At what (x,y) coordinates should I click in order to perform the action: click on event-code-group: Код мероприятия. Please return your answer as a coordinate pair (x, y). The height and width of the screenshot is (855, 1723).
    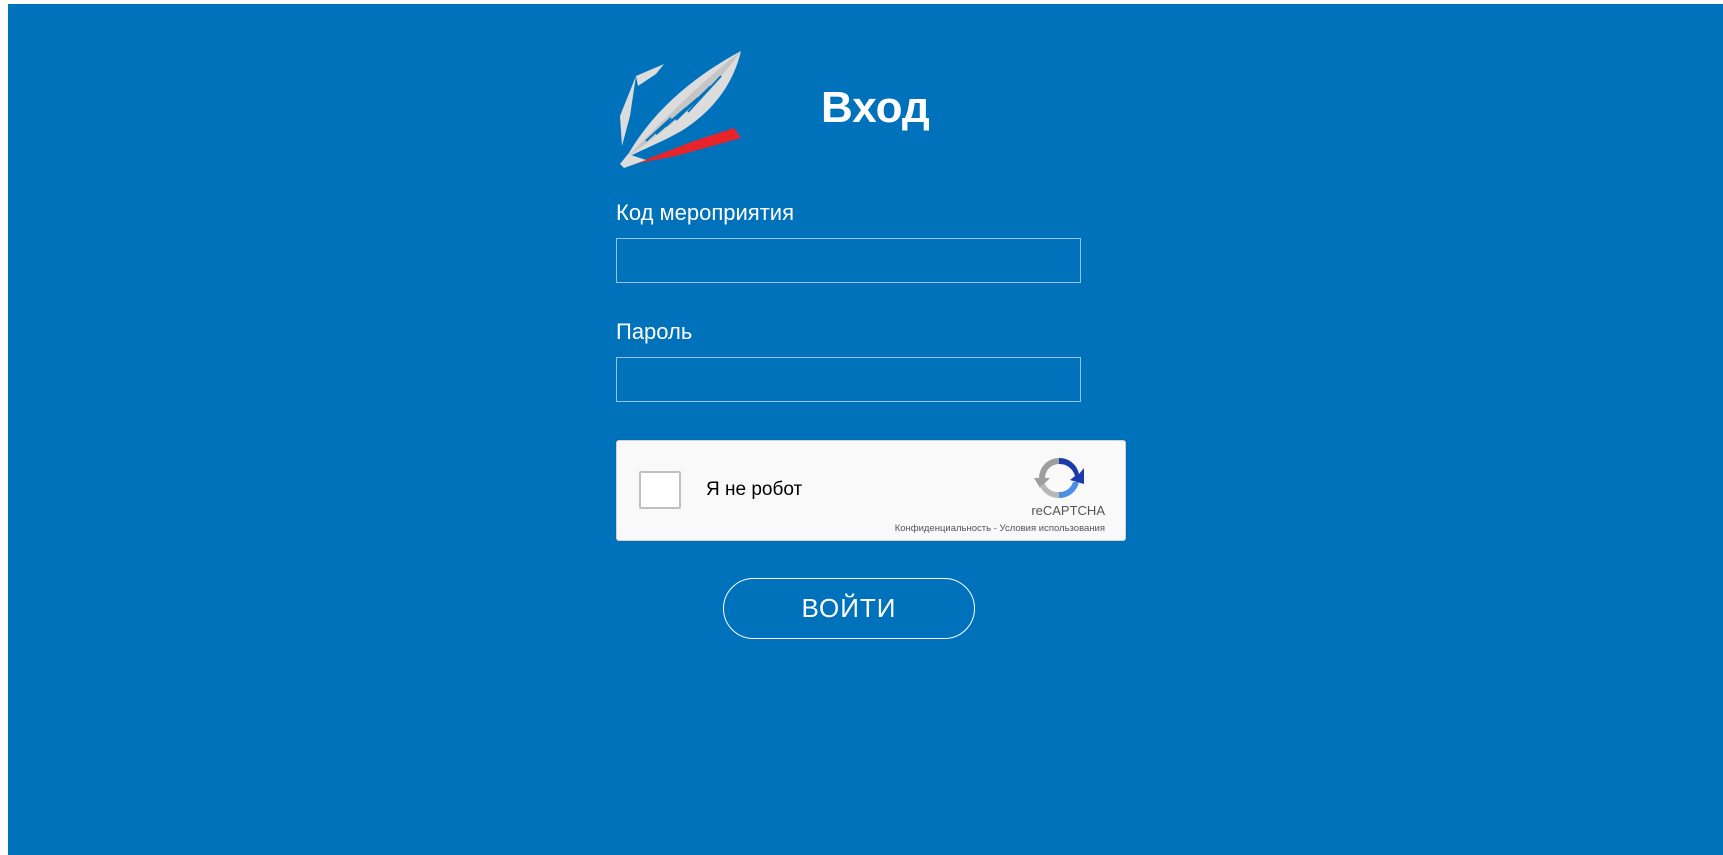
    Looking at the image, I should click on (876, 242).